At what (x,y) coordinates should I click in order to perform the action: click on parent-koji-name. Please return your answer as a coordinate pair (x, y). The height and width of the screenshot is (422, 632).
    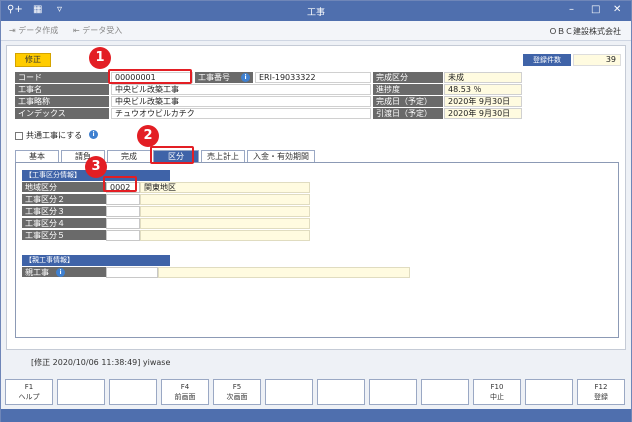
    Looking at the image, I should click on (284, 272).